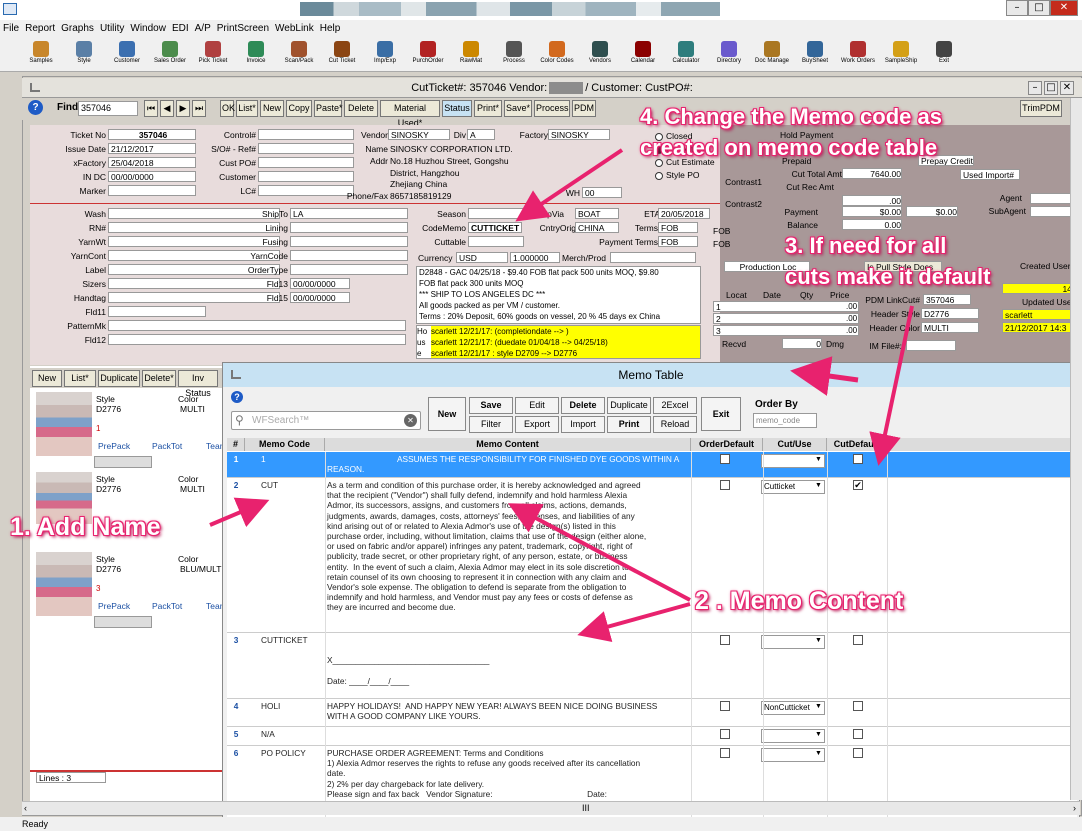  Describe the element at coordinates (552, 108) in the screenshot. I see `find-button-10: Process` at that location.